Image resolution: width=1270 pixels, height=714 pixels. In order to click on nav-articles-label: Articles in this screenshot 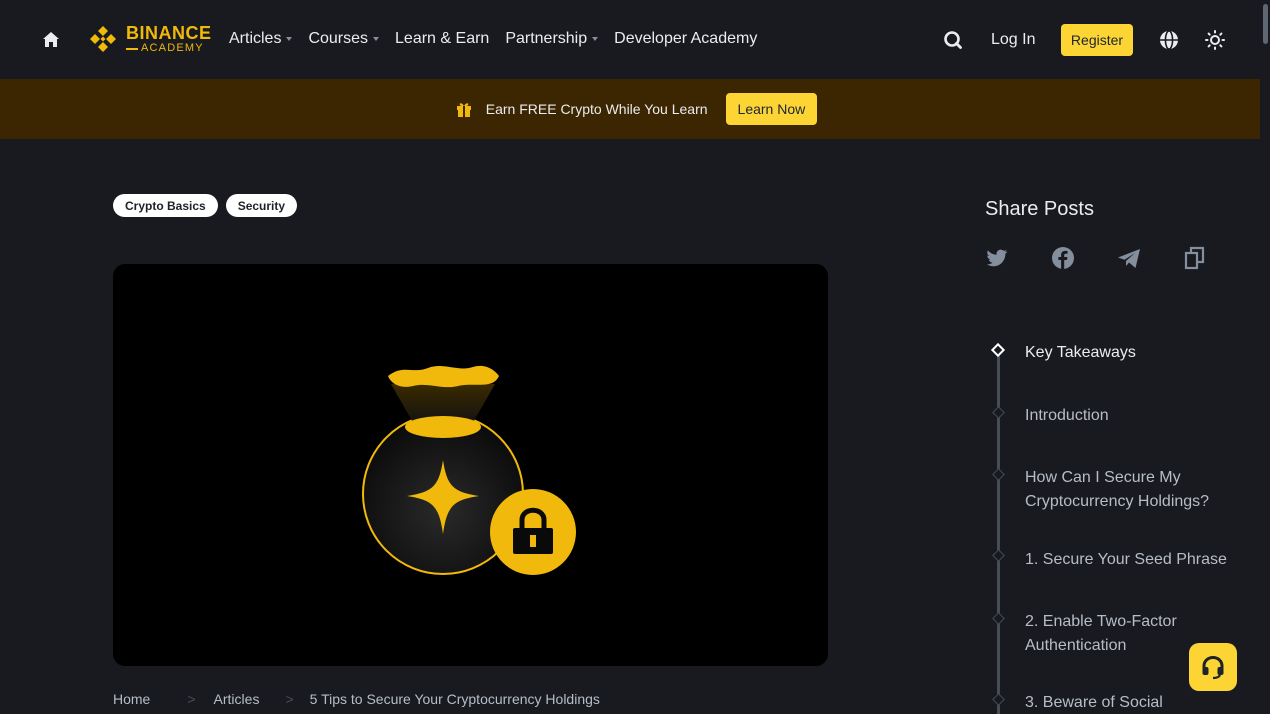, I will do `click(255, 38)`.